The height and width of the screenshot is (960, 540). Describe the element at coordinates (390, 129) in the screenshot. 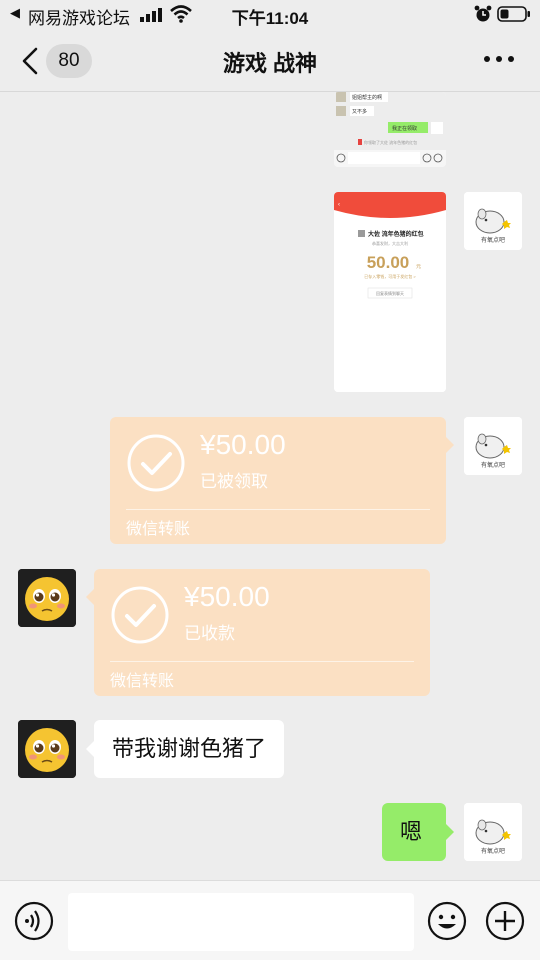

I see `chat-screenshot-image: 姐姐帮主的啊 又不多 我正在领取 你领取了大佐 流年色猪的红包` at that location.